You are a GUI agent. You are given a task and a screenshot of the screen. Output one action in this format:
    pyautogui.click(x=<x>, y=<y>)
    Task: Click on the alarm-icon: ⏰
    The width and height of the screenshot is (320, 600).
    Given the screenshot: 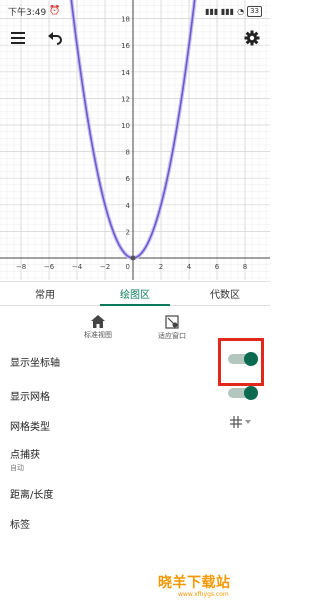 What is the action you would take?
    pyautogui.click(x=55, y=11)
    